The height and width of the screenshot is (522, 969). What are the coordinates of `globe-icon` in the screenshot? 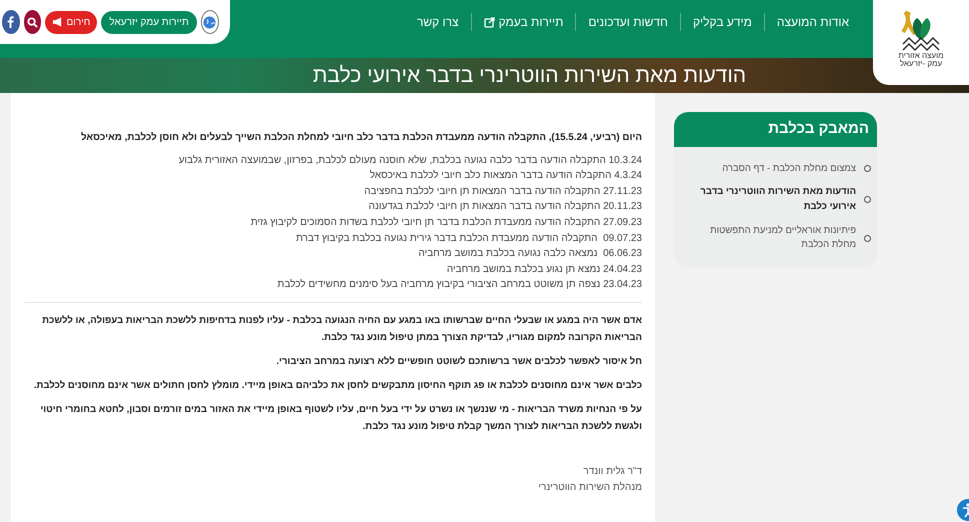 It's located at (209, 22).